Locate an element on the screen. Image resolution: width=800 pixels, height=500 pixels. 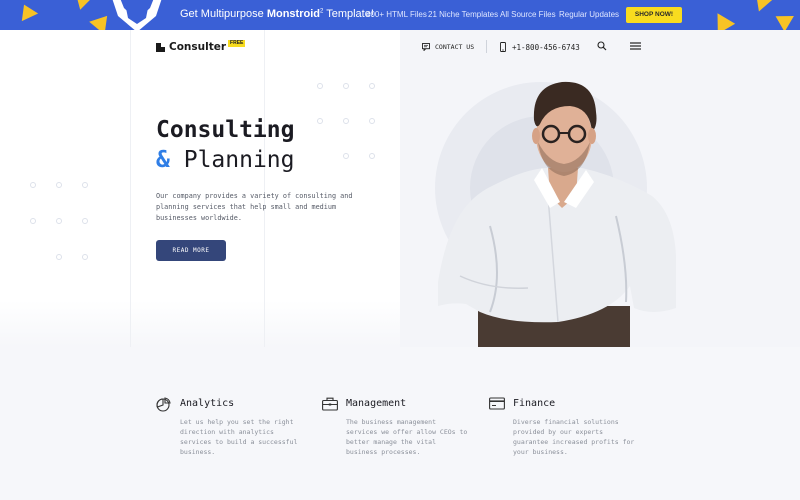
logo-mark-icon is located at coordinates (160, 47).